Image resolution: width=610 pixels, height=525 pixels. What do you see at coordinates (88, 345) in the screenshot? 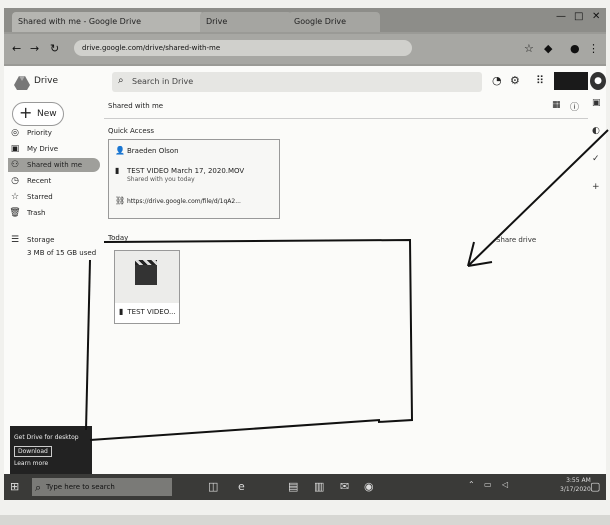
I see `bracket-mark` at bounding box center [88, 345].